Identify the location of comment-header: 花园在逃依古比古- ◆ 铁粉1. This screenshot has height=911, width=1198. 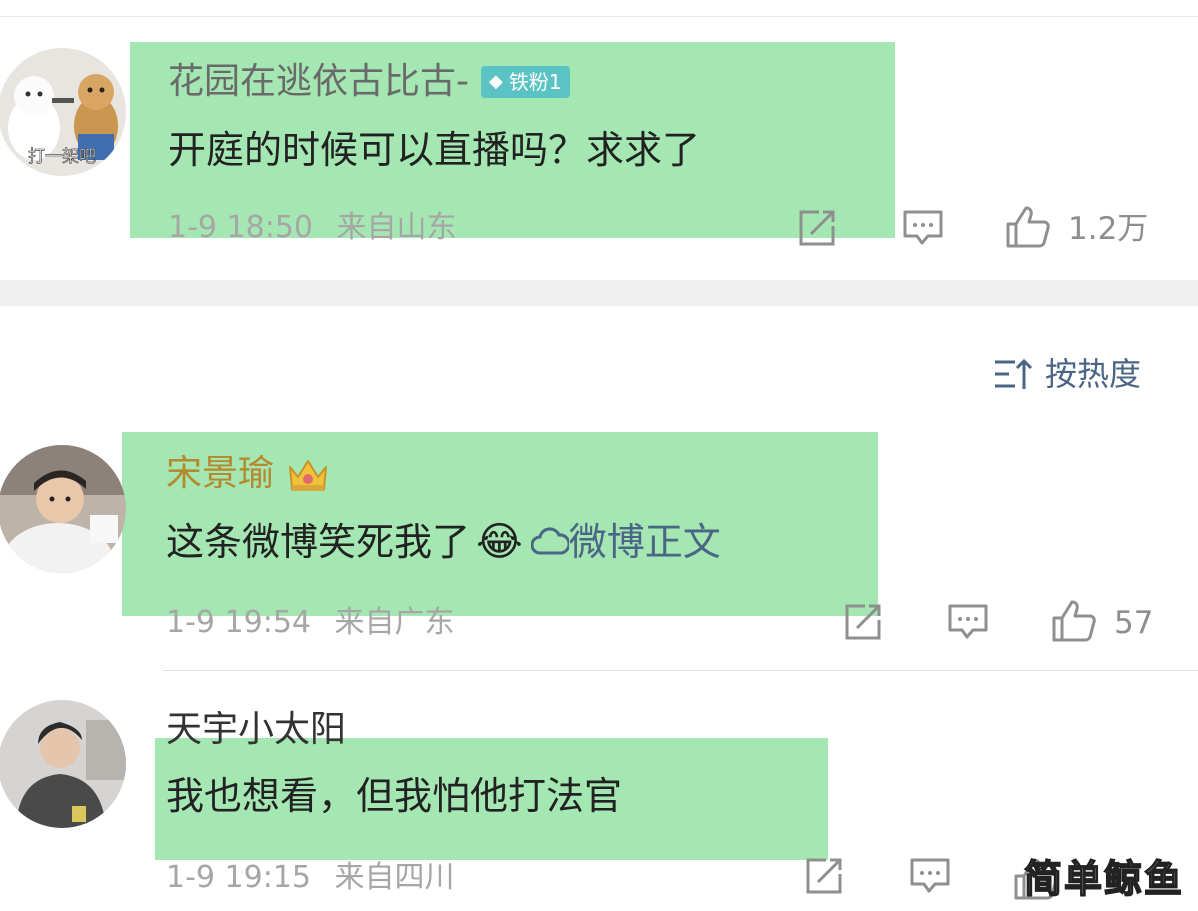
(369, 82).